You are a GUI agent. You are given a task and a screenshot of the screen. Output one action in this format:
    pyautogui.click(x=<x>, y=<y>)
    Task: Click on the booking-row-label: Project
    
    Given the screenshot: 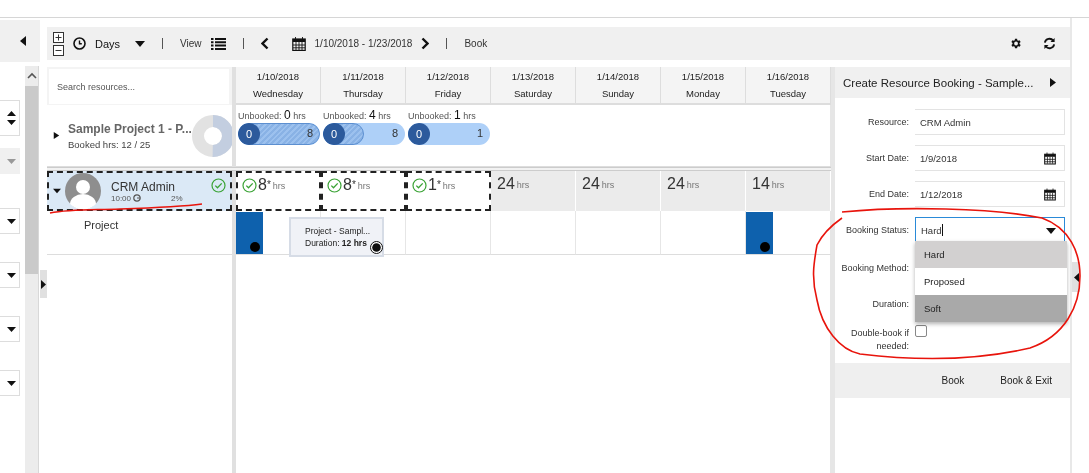 What is the action you would take?
    pyautogui.click(x=101, y=225)
    